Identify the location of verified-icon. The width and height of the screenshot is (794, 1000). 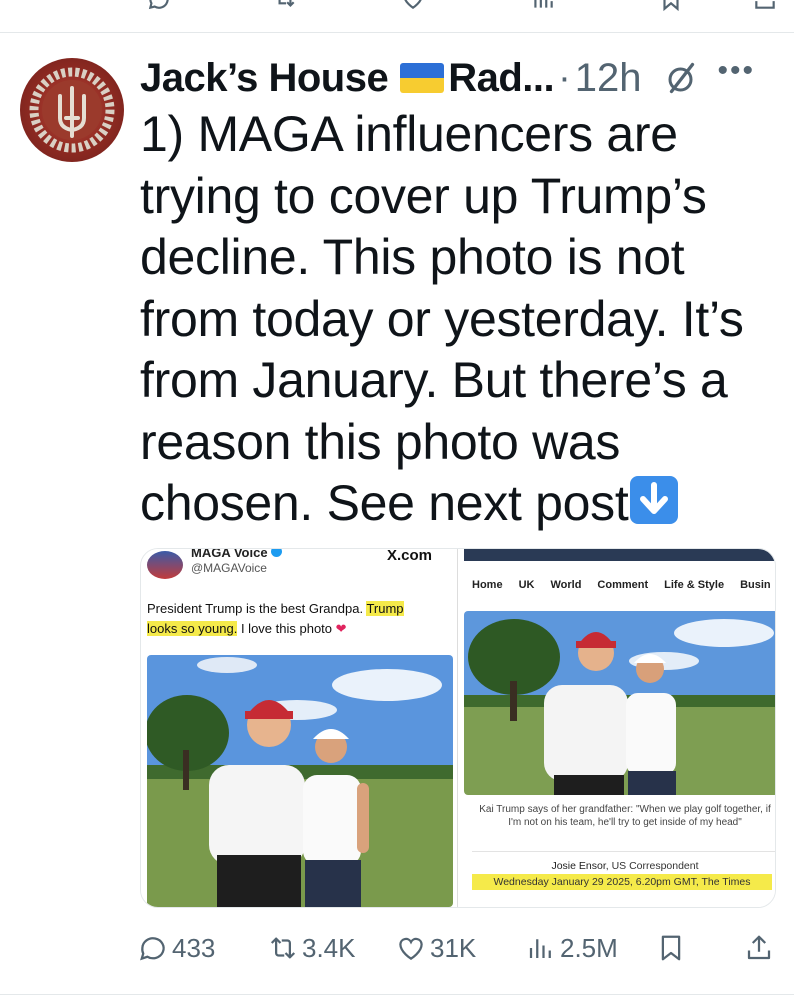
(276, 553).